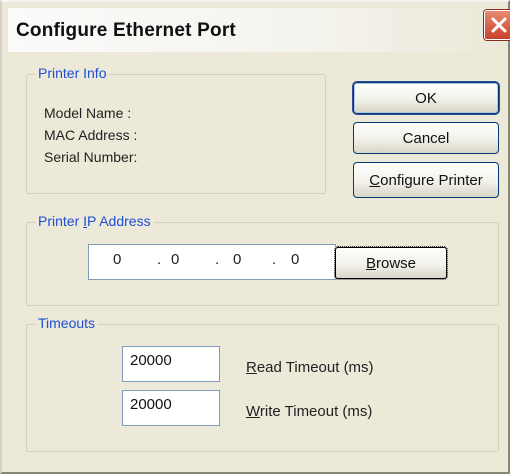  I want to click on read-timeout-label: Read Timeout (ms), so click(310, 367).